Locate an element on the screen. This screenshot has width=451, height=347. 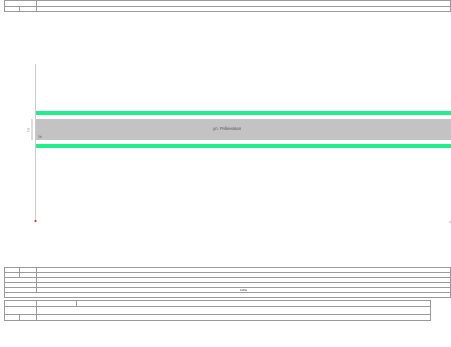
bottom-data-table: 100м is located at coordinates (227, 282).